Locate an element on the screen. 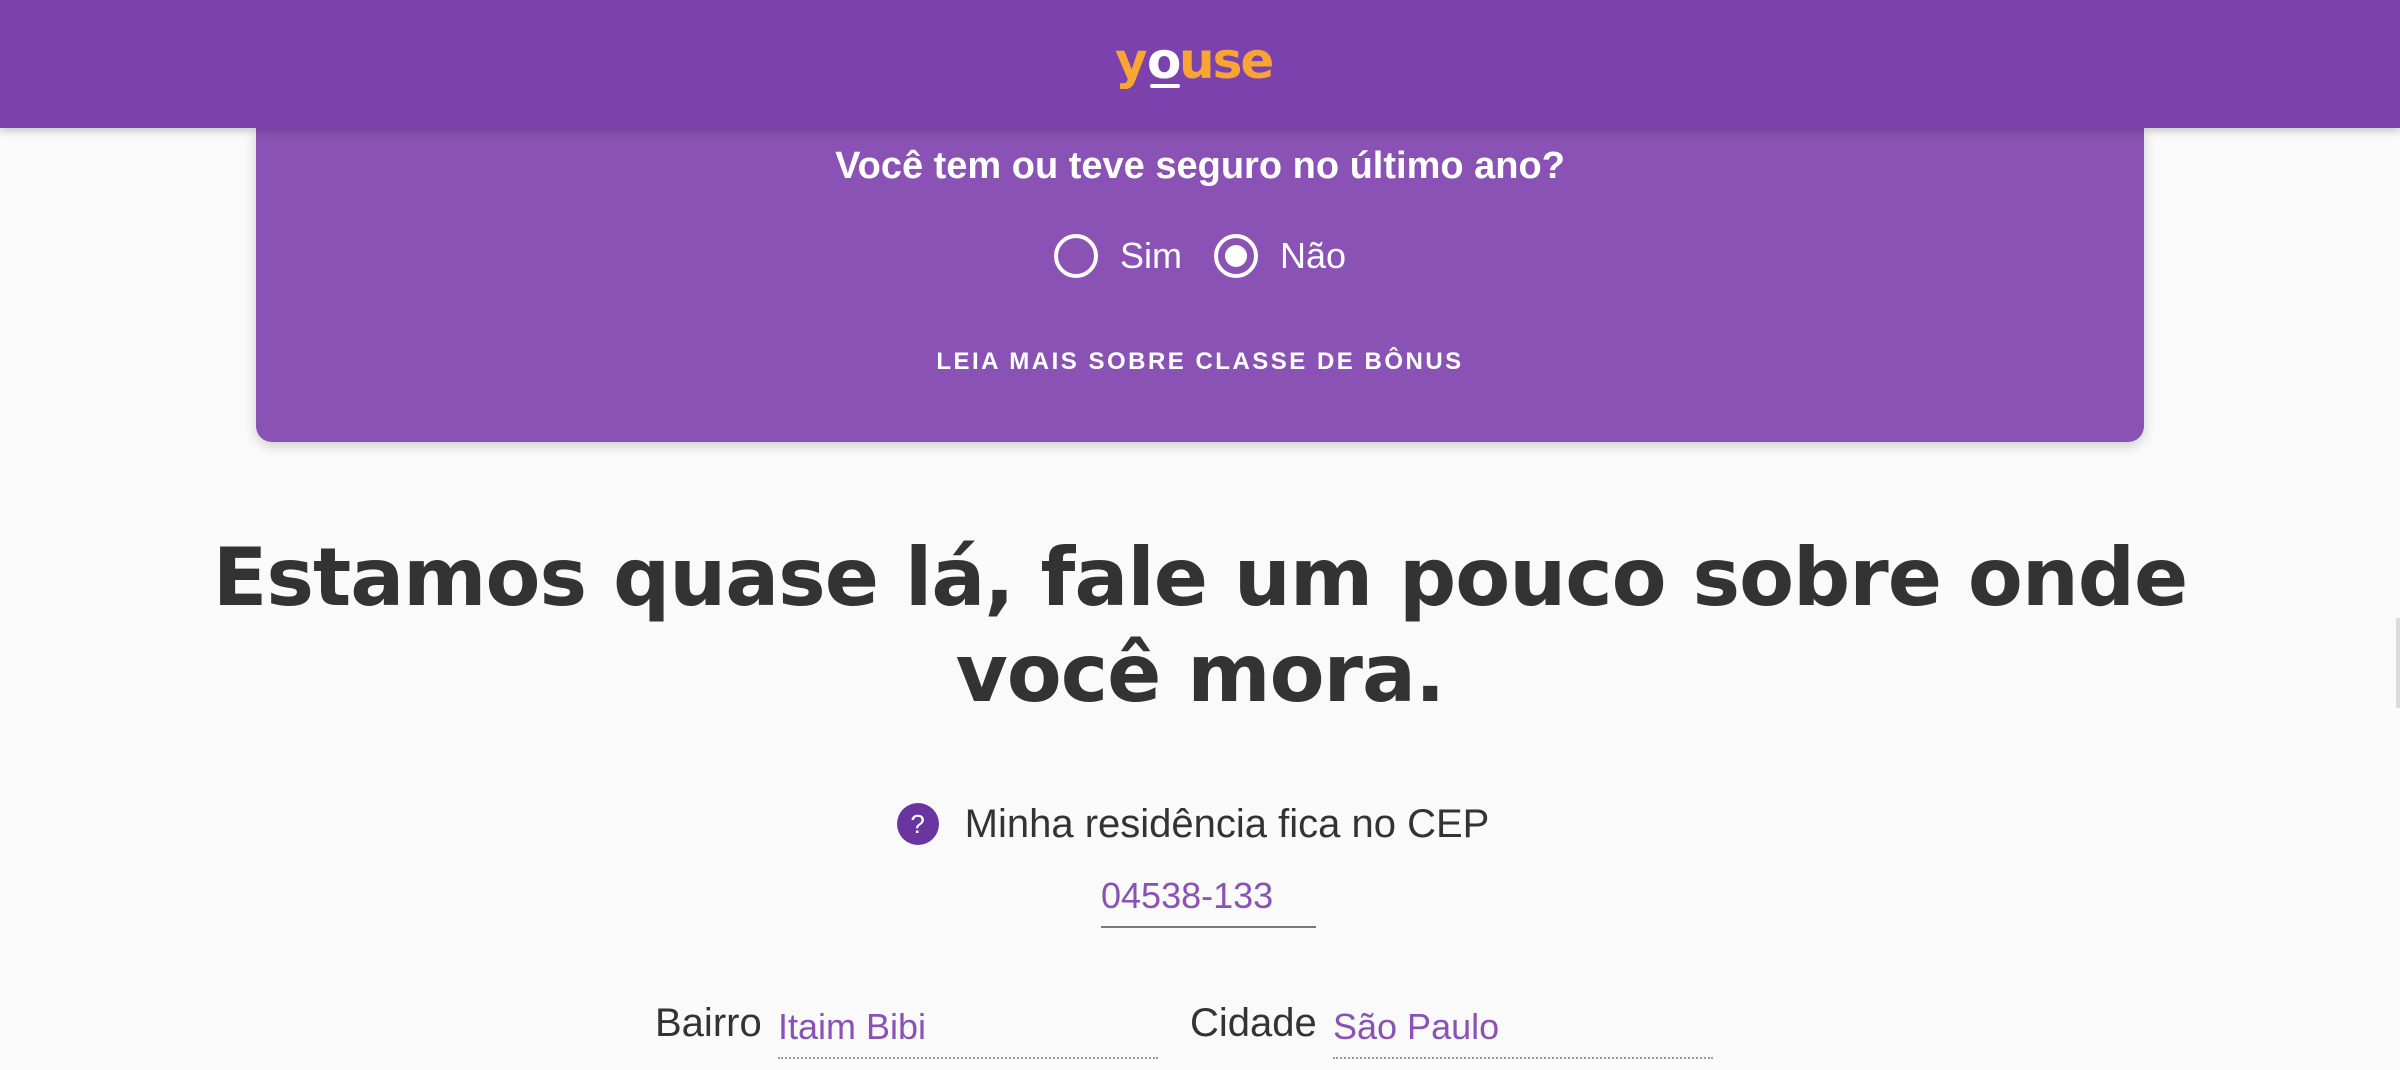 The image size is (2400, 1070). city-label: Cidade is located at coordinates (1253, 1023).